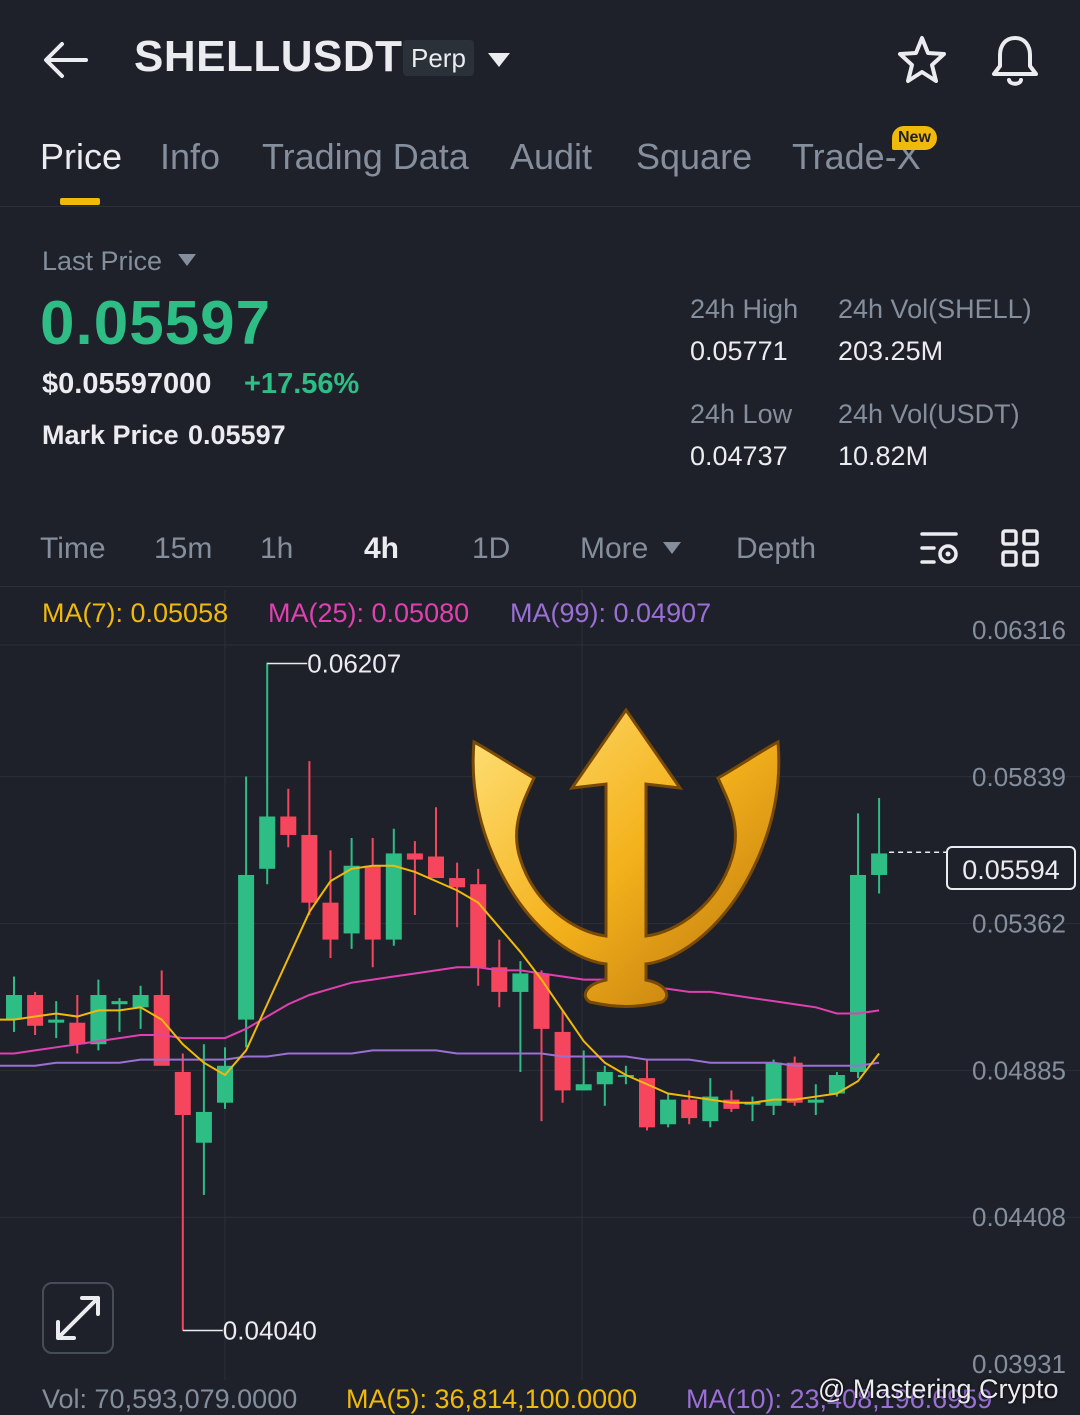  I want to click on vol-shell-value: 203.25M, so click(891, 351).